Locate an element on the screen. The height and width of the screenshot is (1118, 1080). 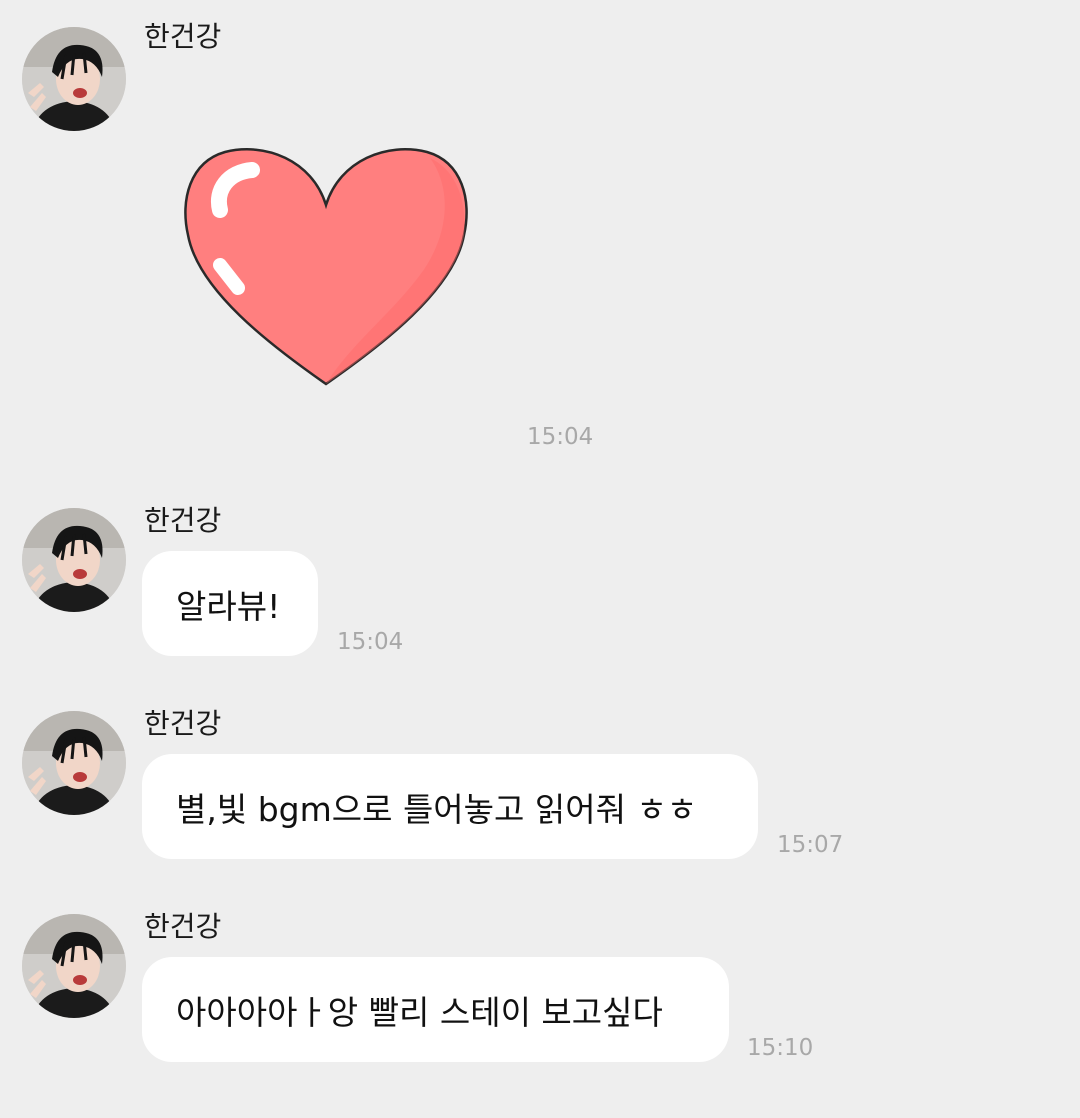
message-group: 한건강 아아아아ㅏ앙 빨리 스테이 보고싶다 15:10 is located at coordinates (540, 993).